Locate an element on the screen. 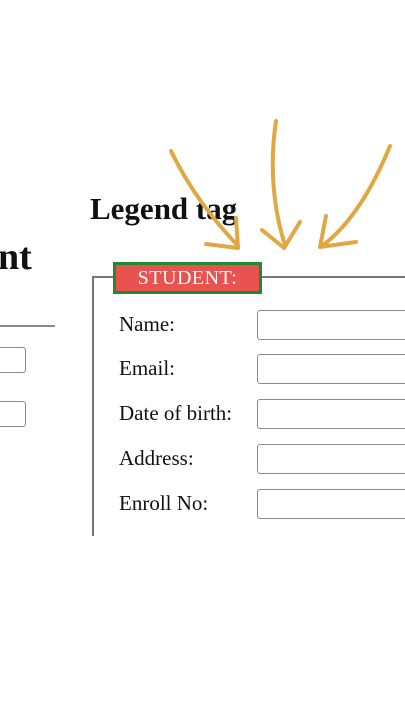  arrowhead-middle-icon is located at coordinates (281, 235).